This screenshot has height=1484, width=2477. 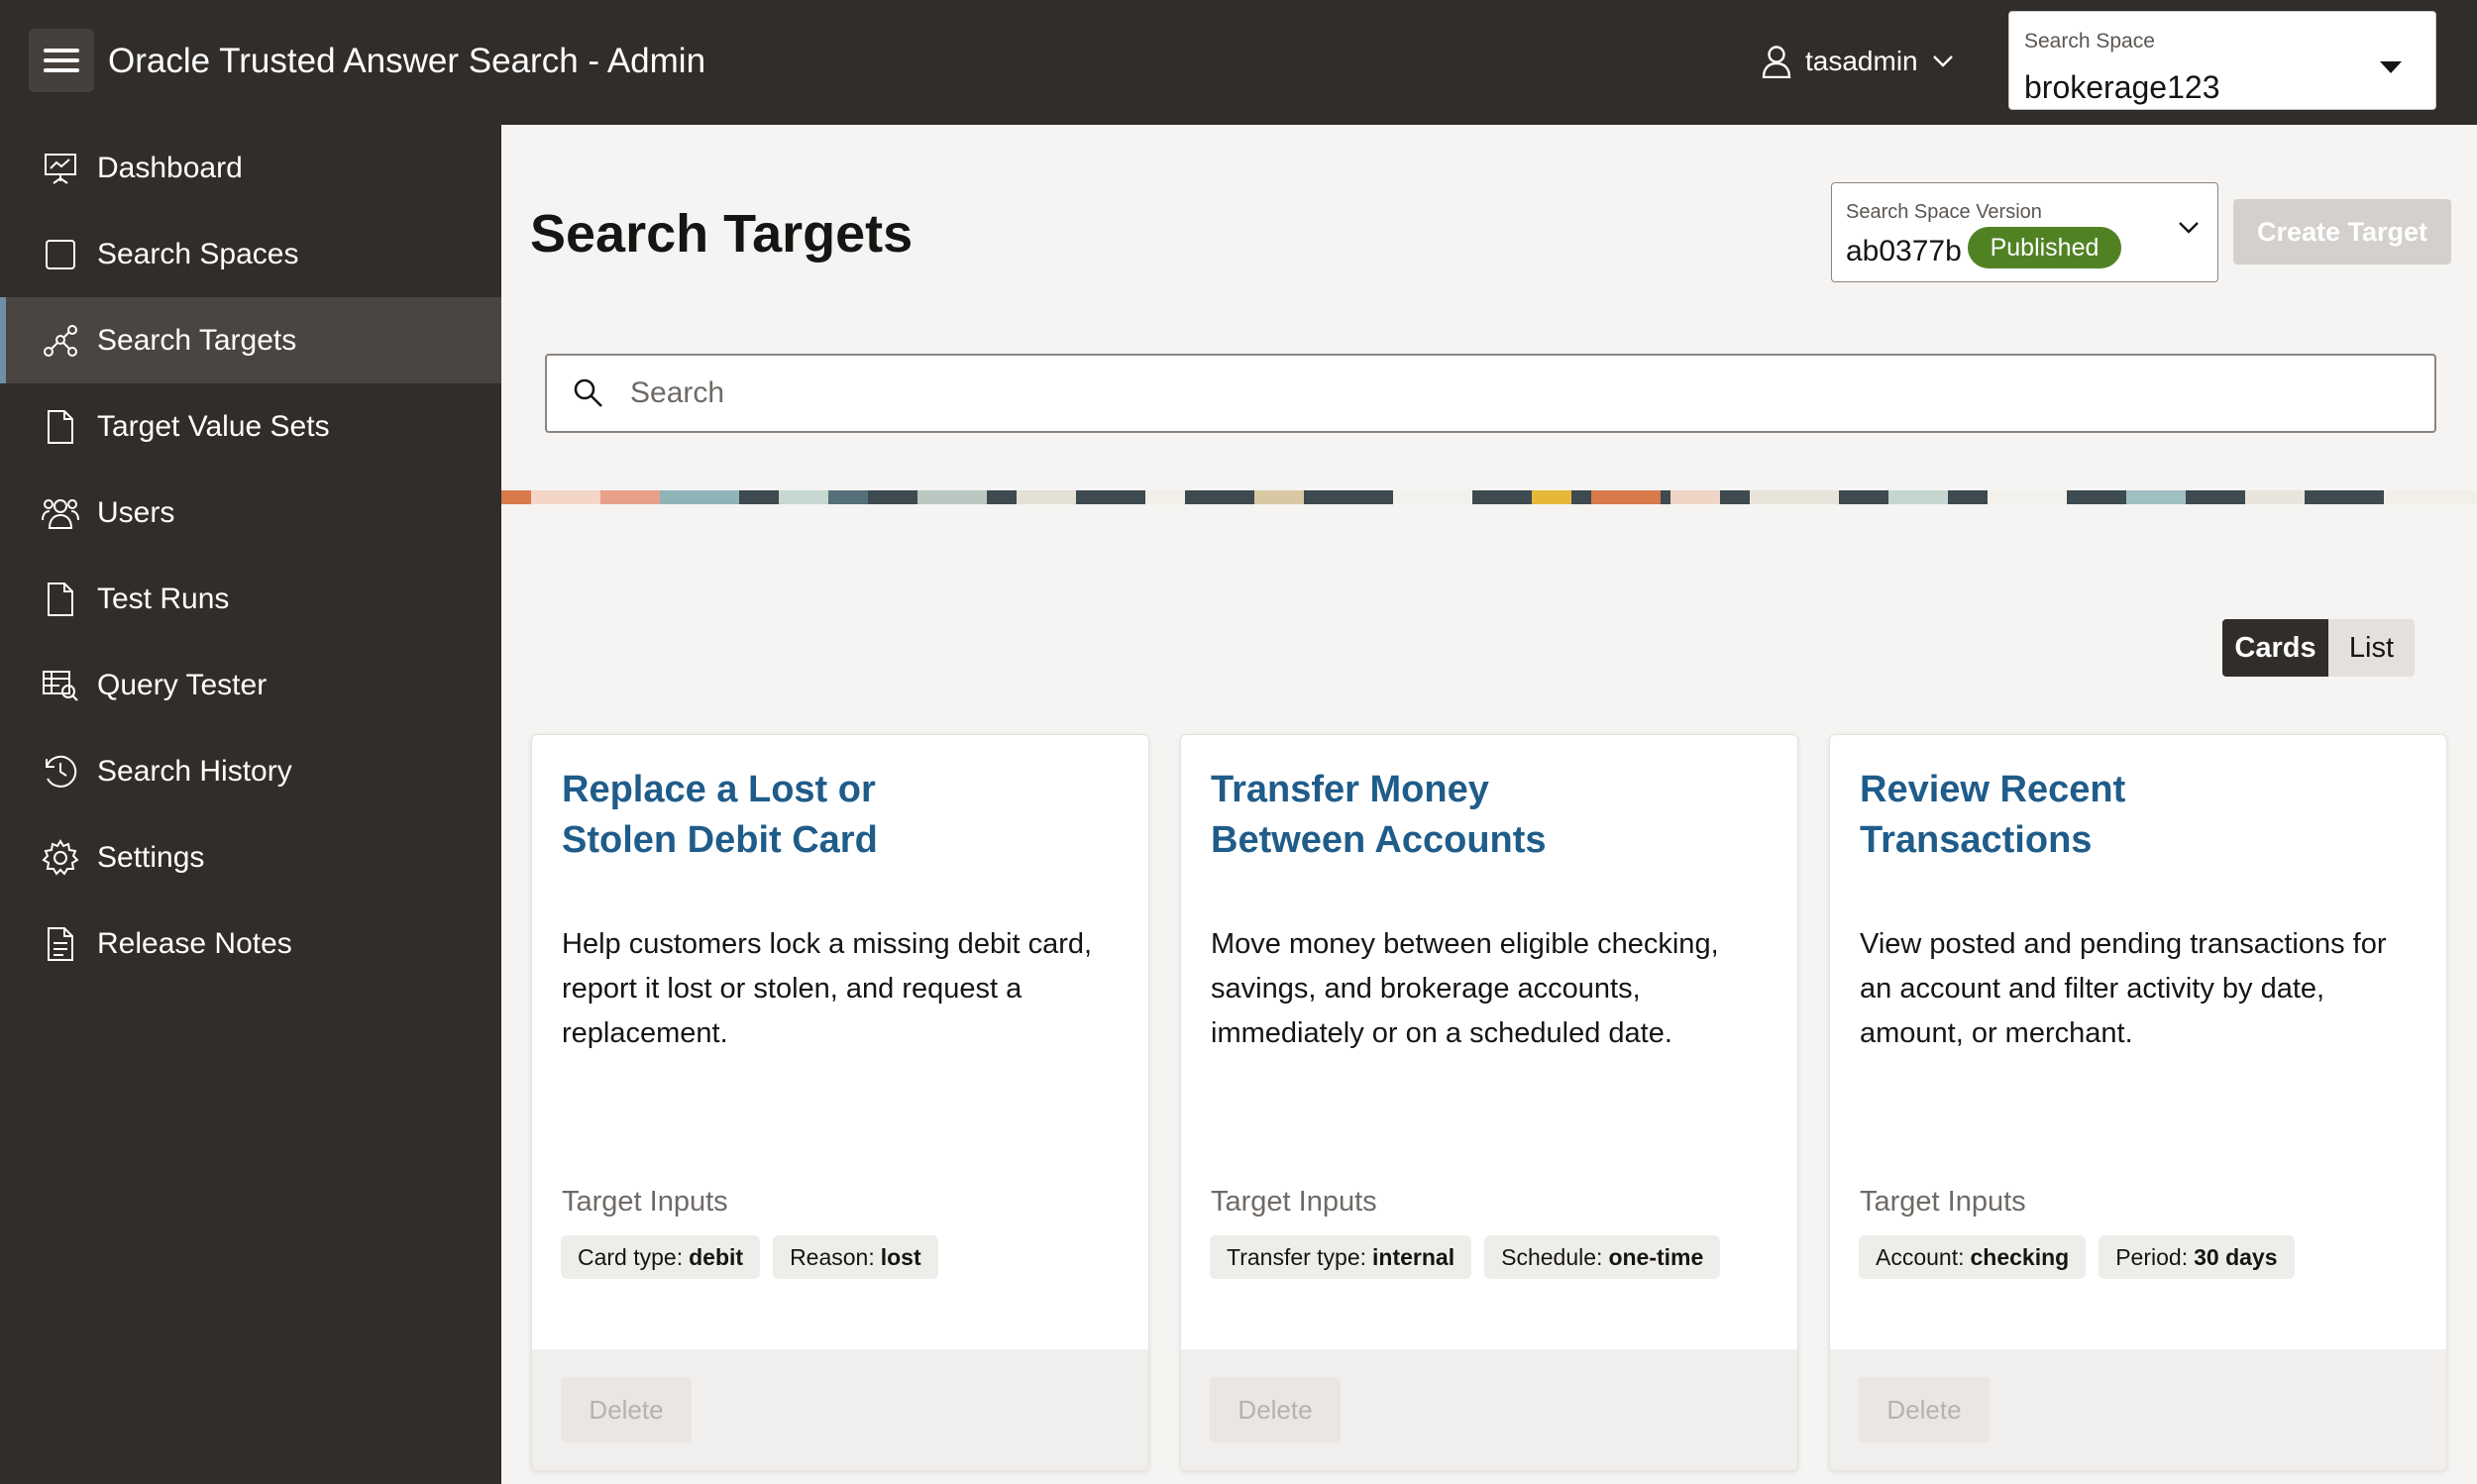 I want to click on target-input-chip: Reason: lost, so click(x=856, y=1257).